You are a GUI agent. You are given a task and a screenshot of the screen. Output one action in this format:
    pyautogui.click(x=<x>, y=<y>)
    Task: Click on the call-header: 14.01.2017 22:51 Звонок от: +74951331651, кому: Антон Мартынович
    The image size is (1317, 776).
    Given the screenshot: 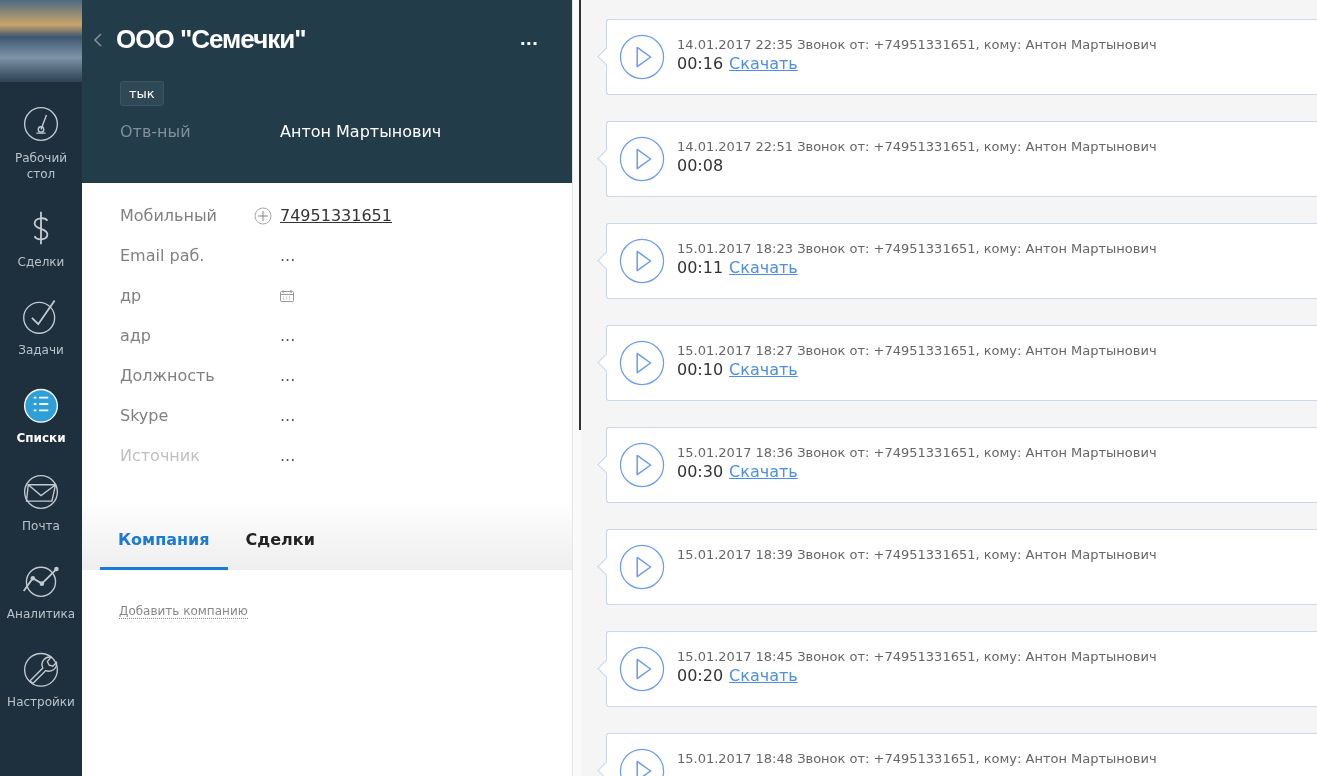 What is the action you would take?
    pyautogui.click(x=917, y=146)
    